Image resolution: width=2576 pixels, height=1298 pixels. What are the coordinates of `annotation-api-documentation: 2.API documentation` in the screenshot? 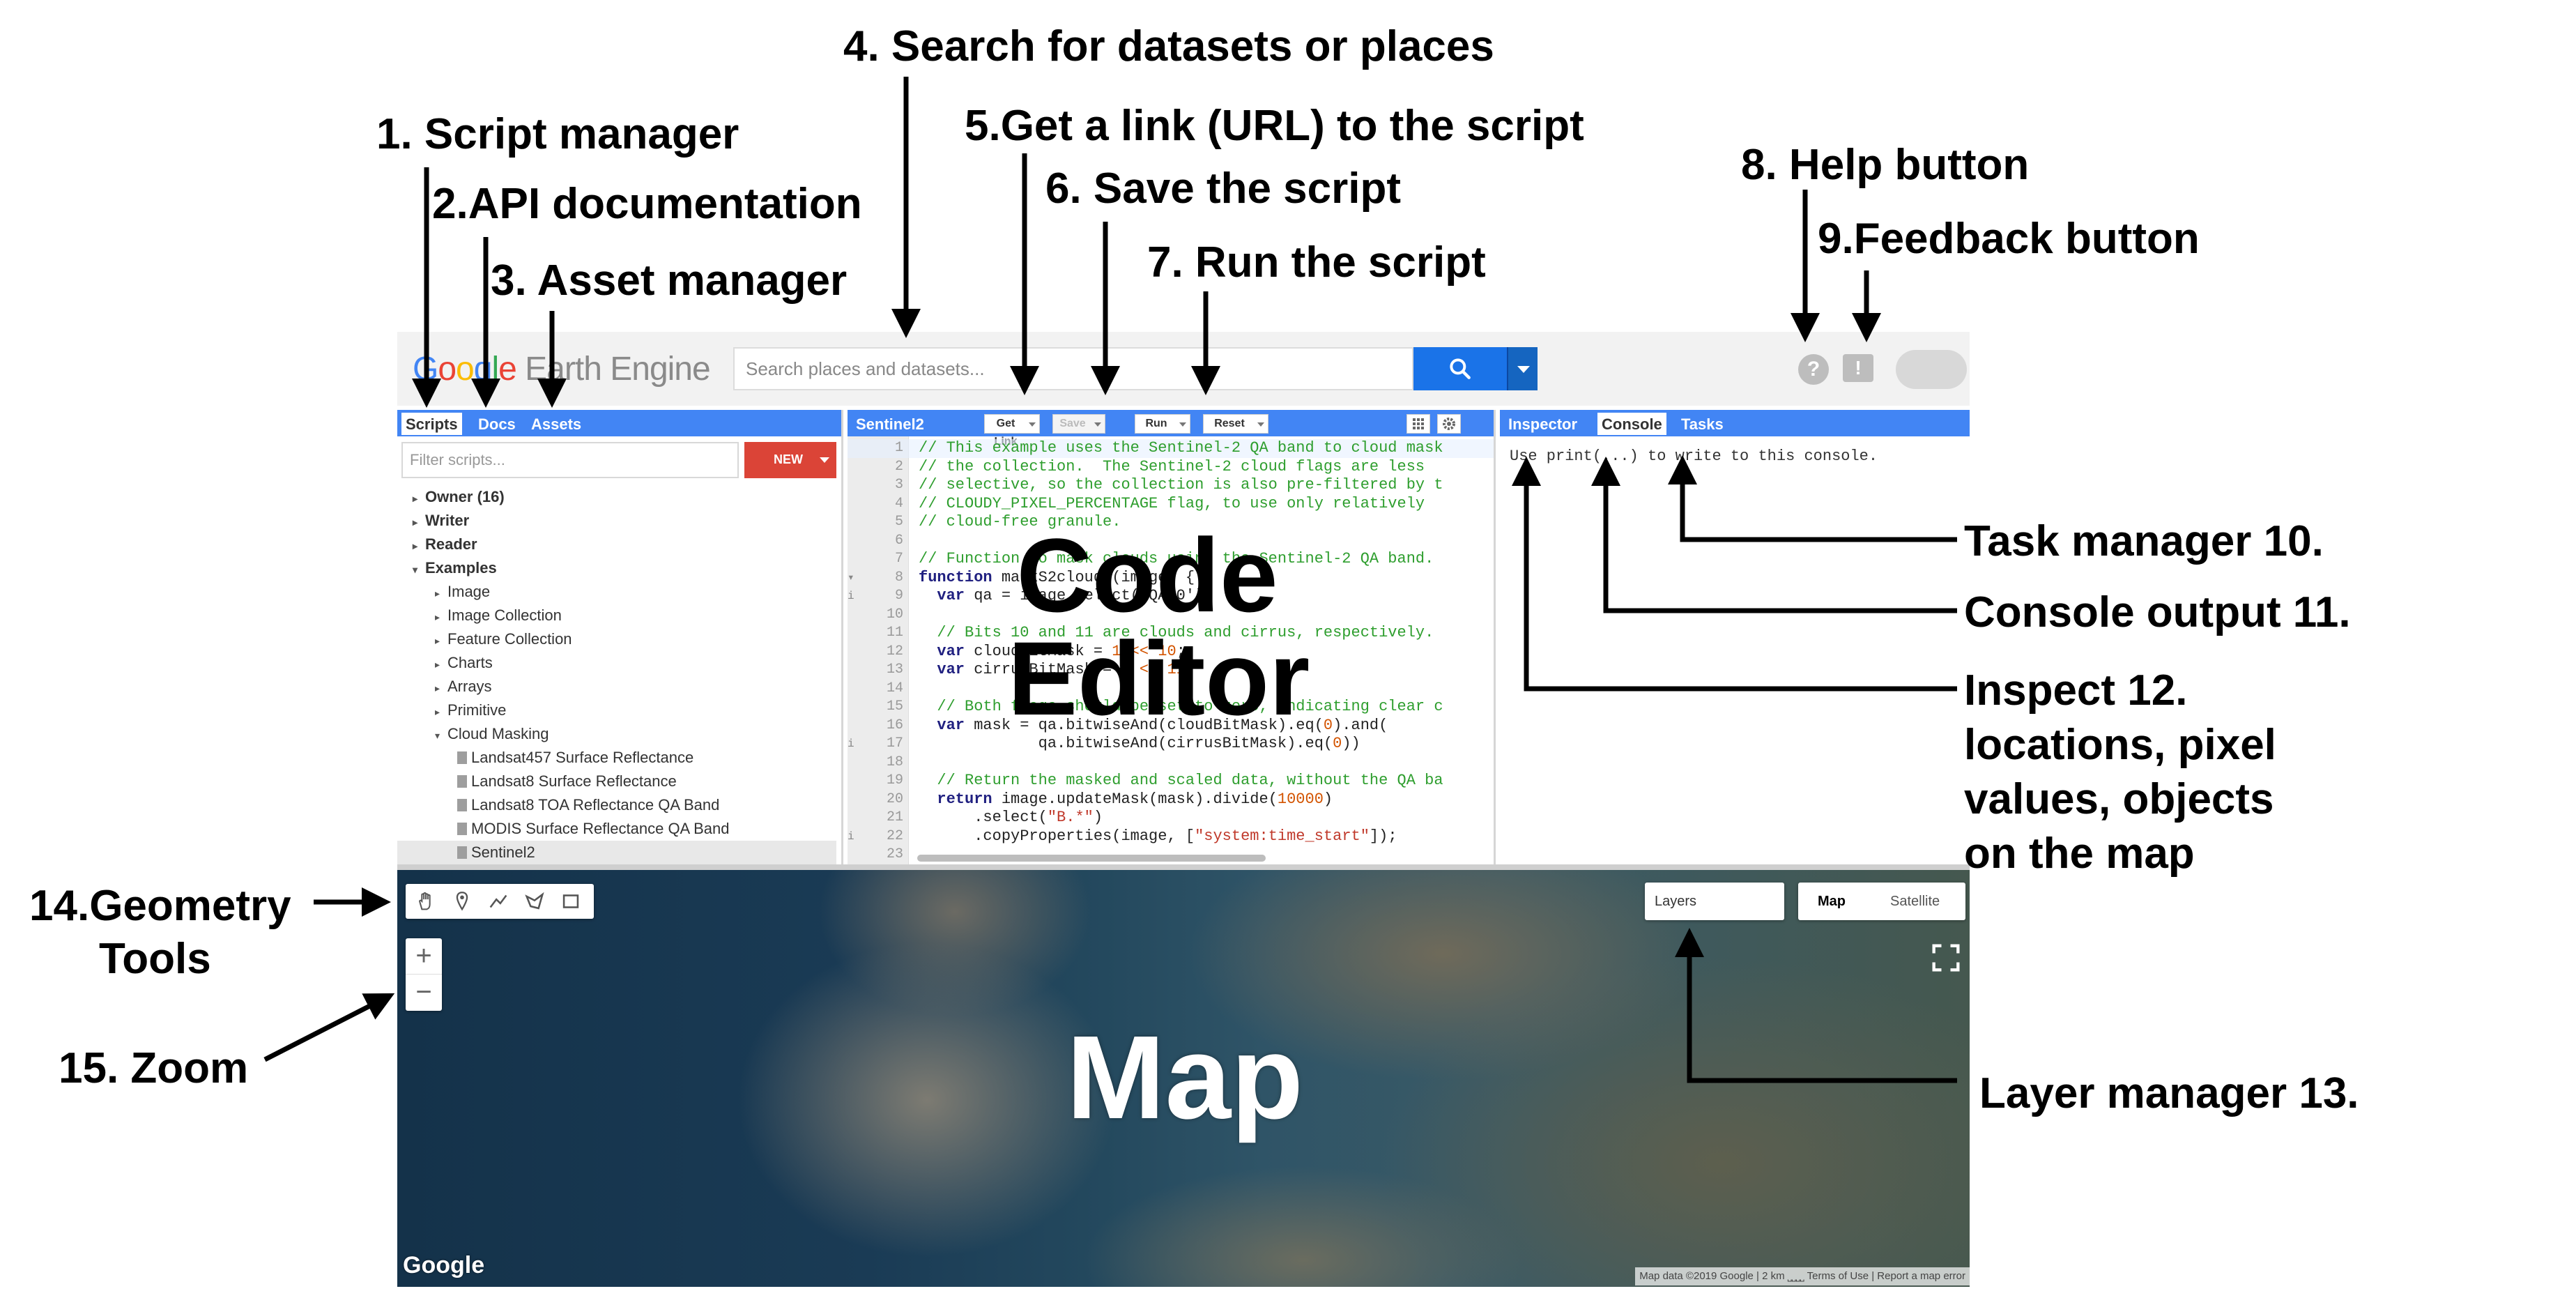 It's located at (647, 204).